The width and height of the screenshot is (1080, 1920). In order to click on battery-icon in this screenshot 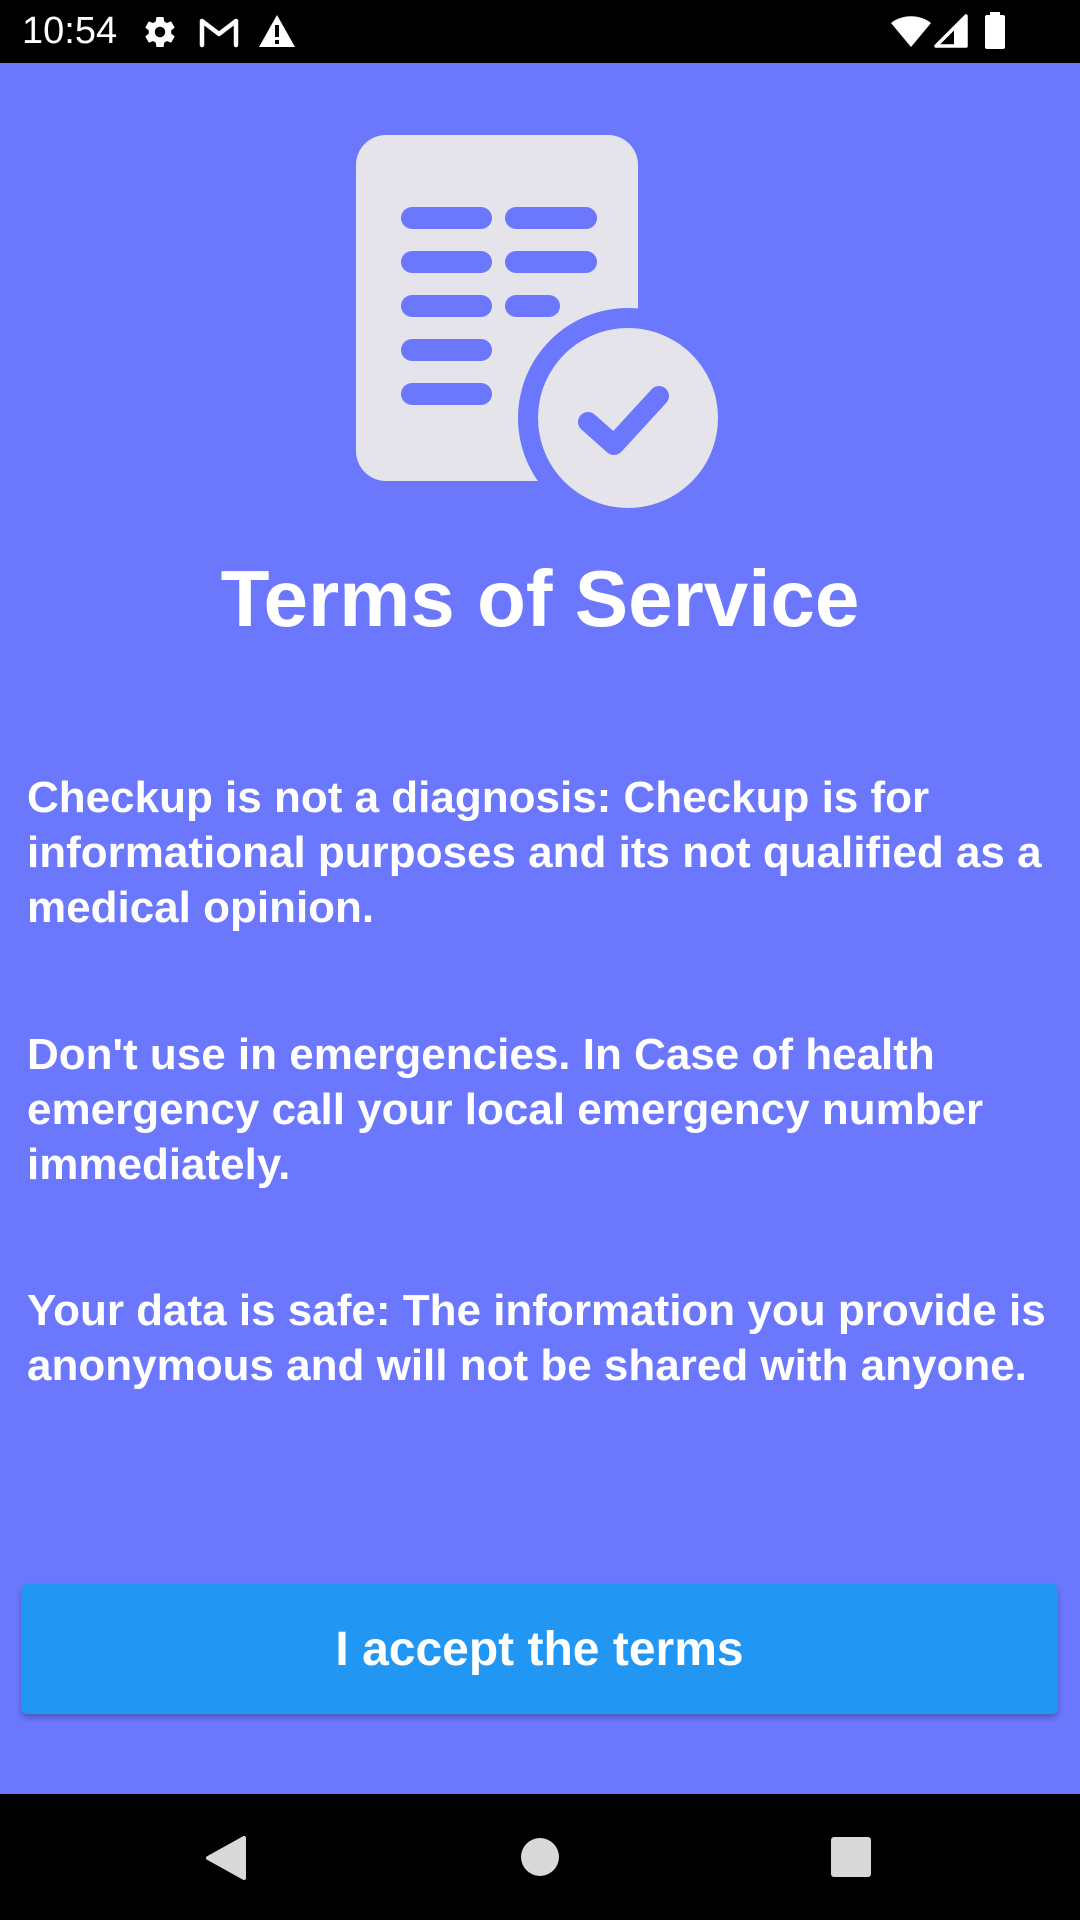, I will do `click(995, 31)`.